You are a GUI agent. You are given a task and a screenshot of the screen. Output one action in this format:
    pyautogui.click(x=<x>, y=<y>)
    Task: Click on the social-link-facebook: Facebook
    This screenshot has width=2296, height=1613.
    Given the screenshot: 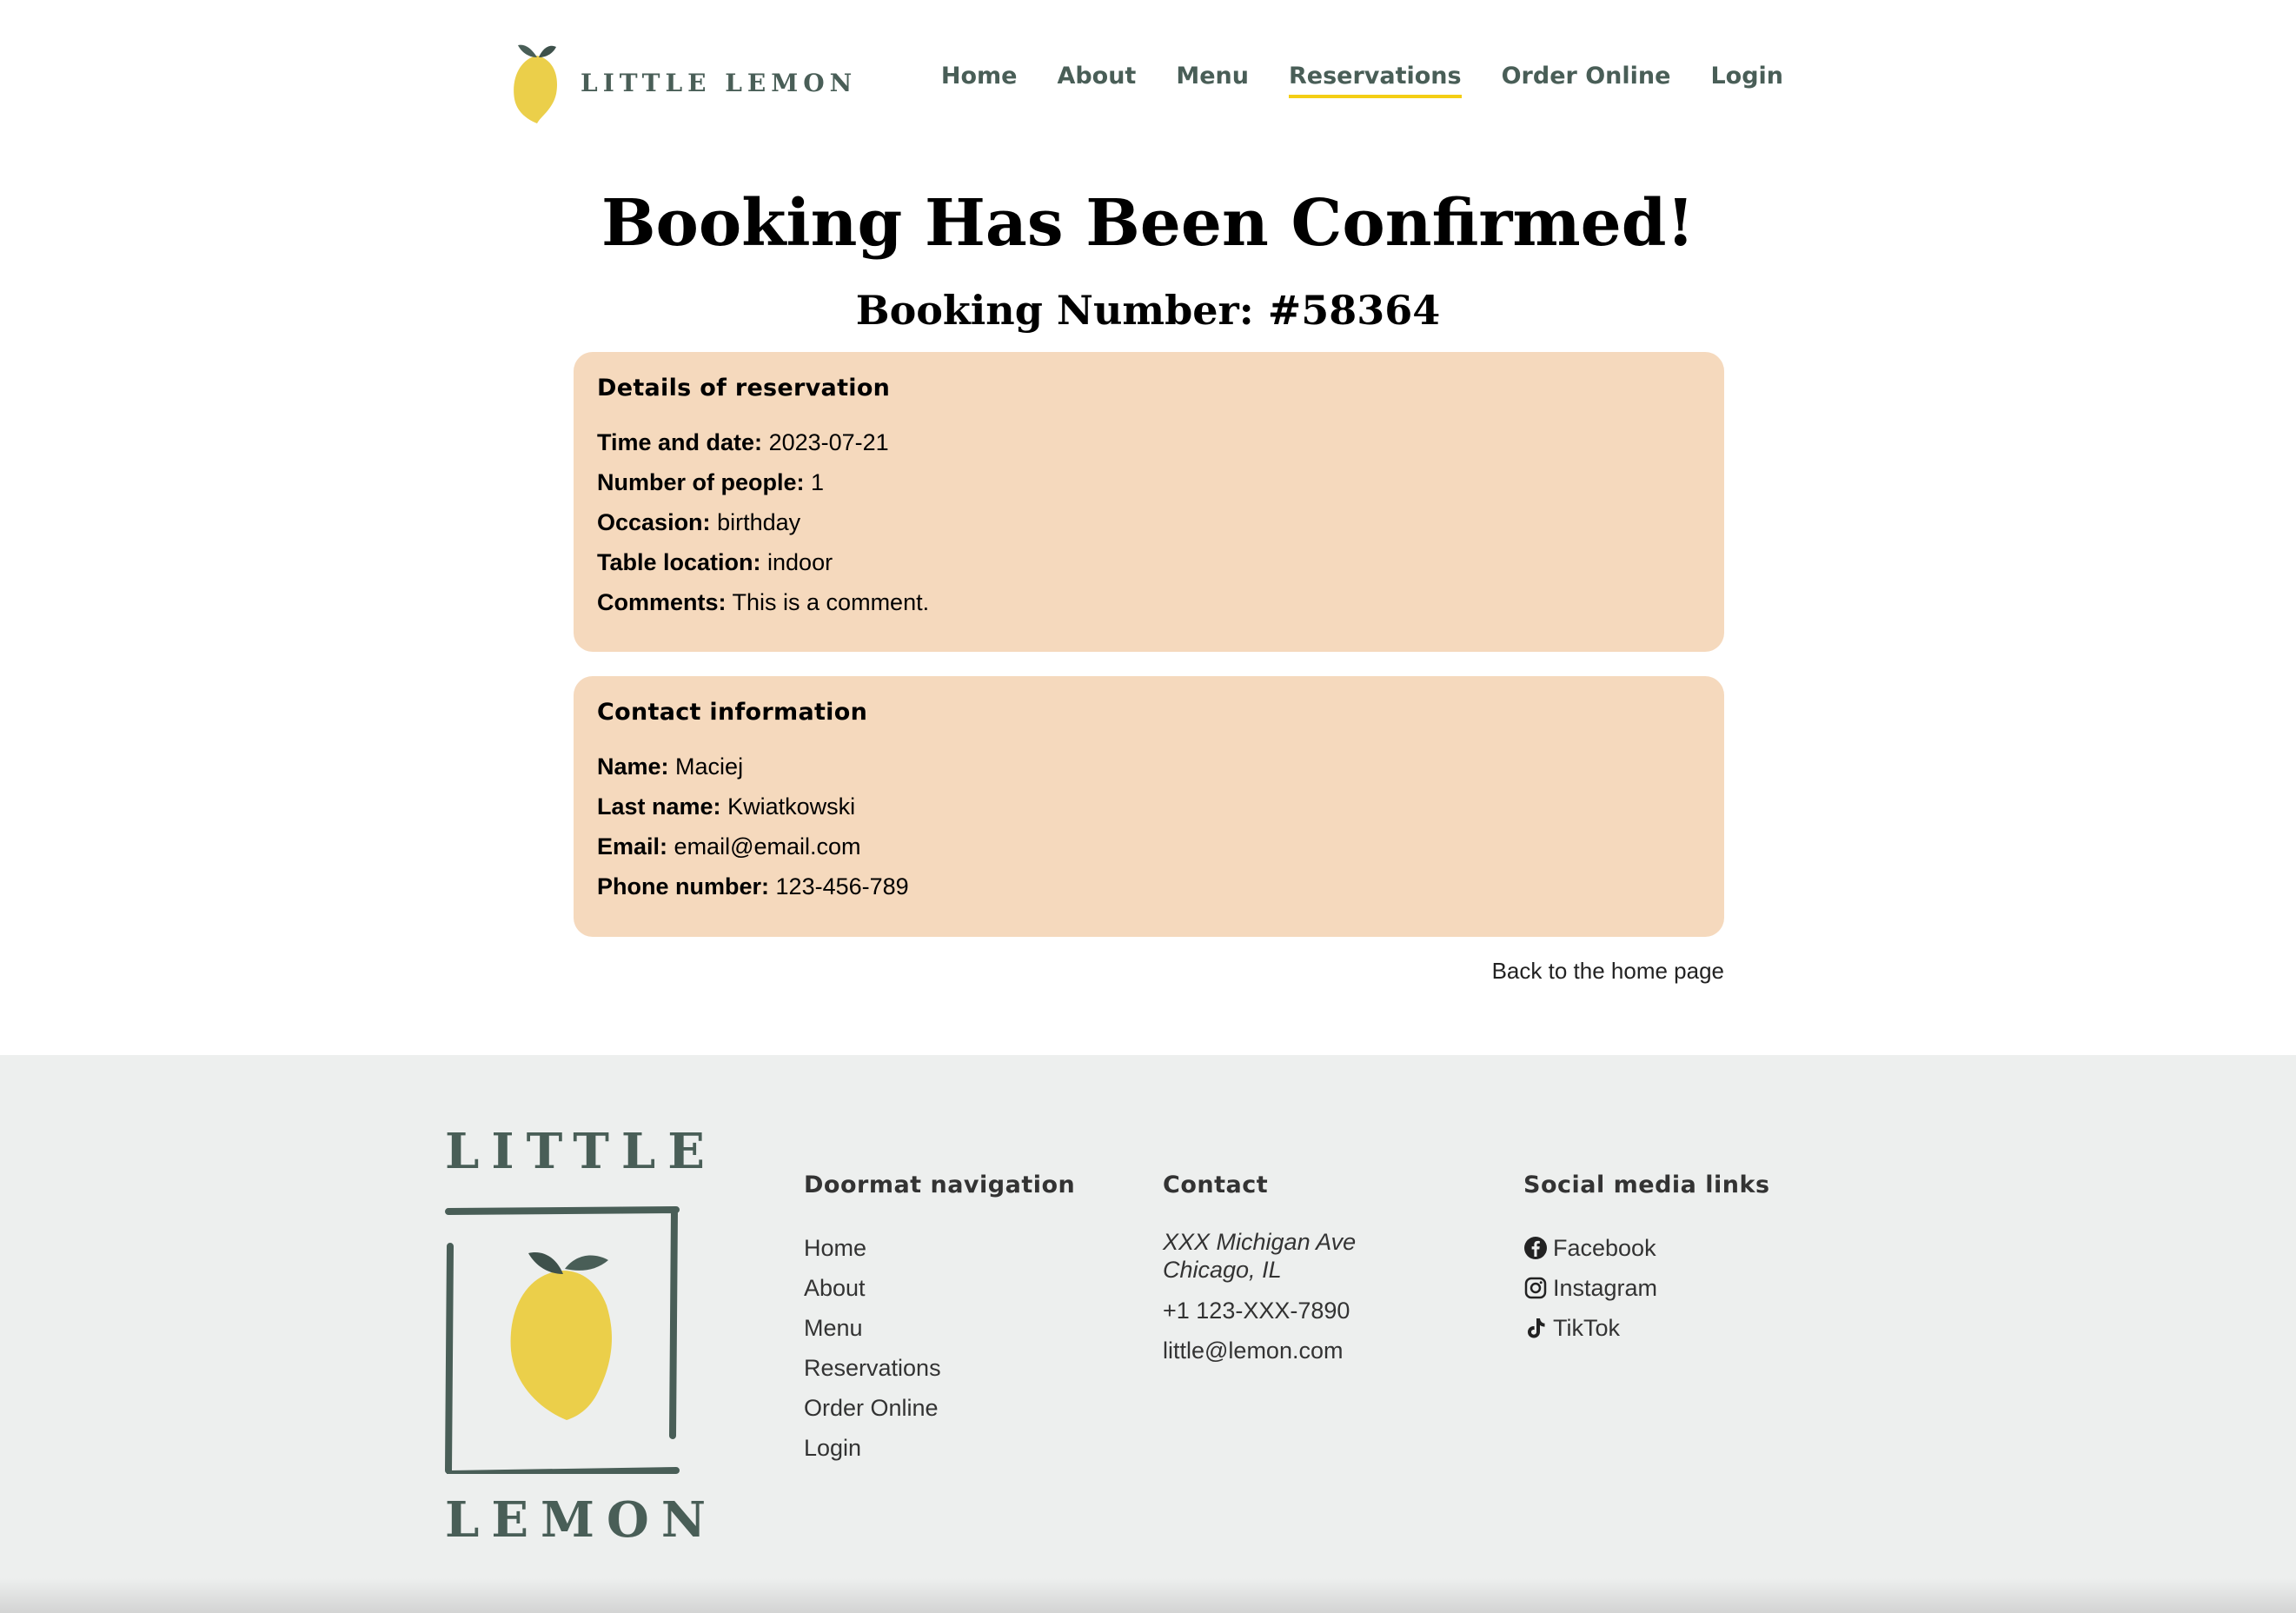 What is the action you would take?
    pyautogui.click(x=1647, y=1248)
    